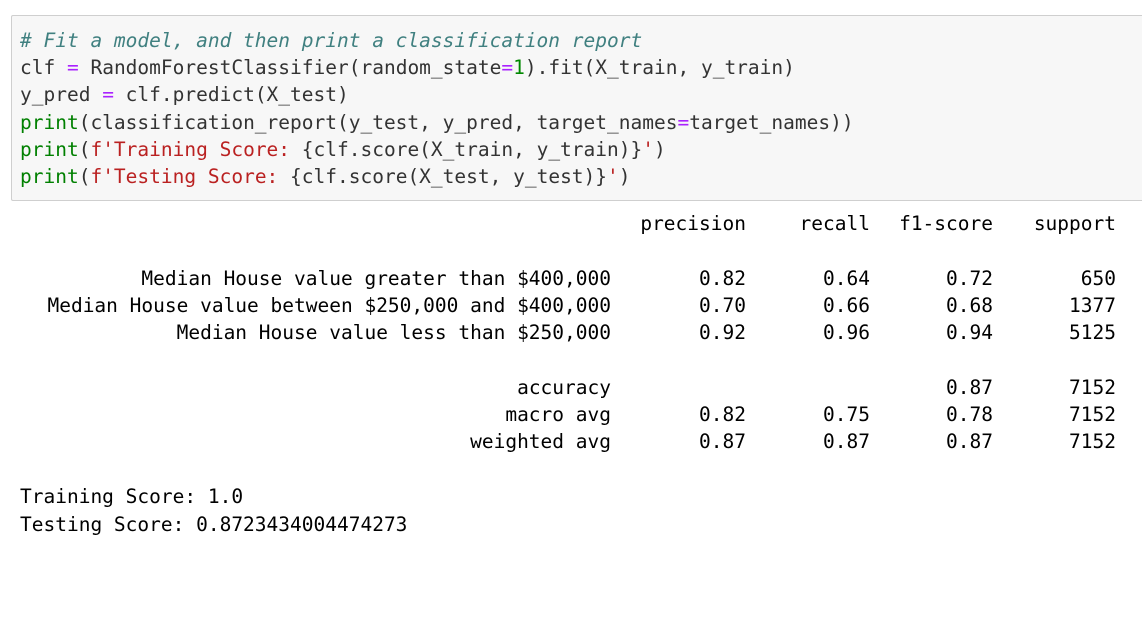 The width and height of the screenshot is (1142, 619). I want to click on macro-avg-recall: 0.75, so click(846, 415).